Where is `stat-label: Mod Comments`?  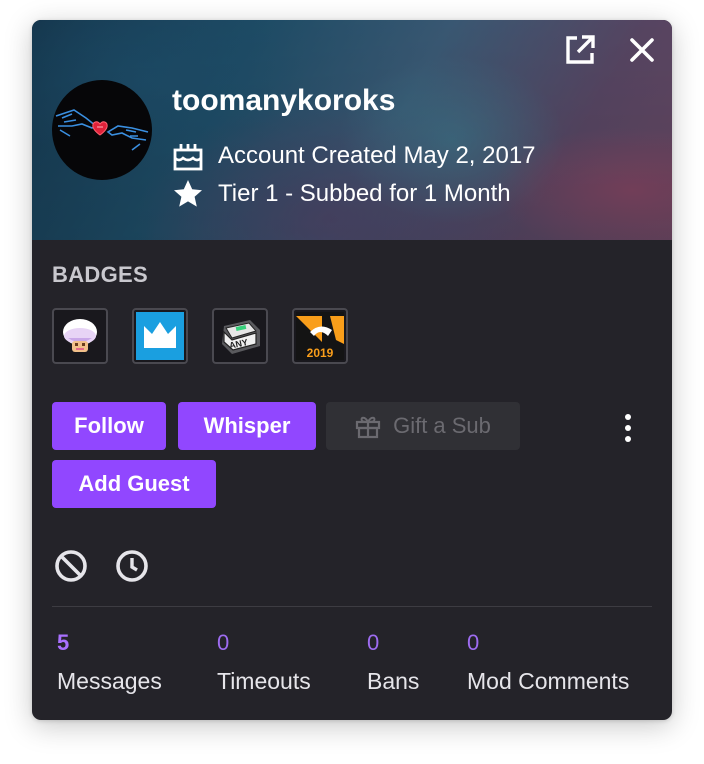
stat-label: Mod Comments is located at coordinates (548, 681).